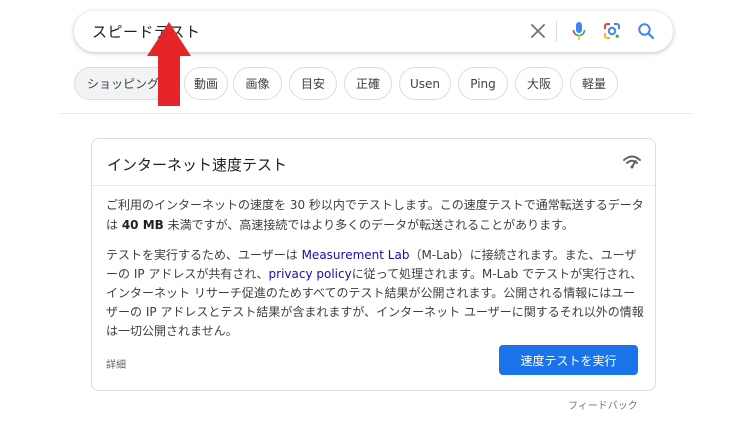  What do you see at coordinates (368, 224) in the screenshot?
I see `para1-text-end: 未満ですが、高速接続ではより多くのデータが転送されることがあります。` at bounding box center [368, 224].